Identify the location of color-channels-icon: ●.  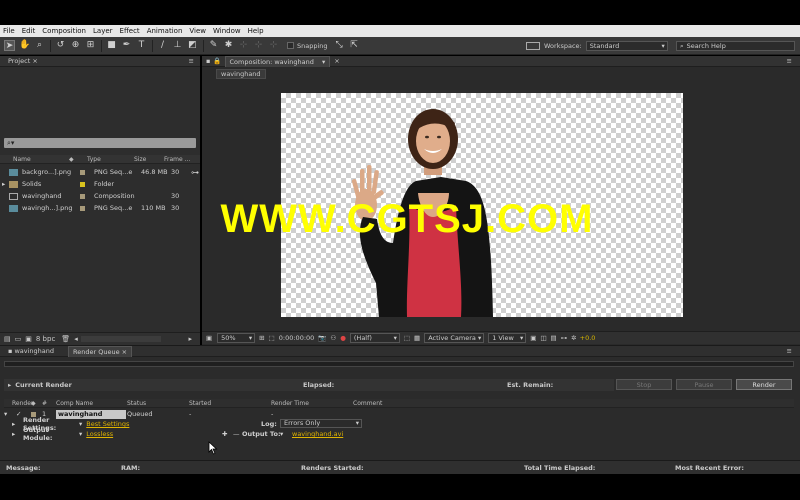
(343, 338).